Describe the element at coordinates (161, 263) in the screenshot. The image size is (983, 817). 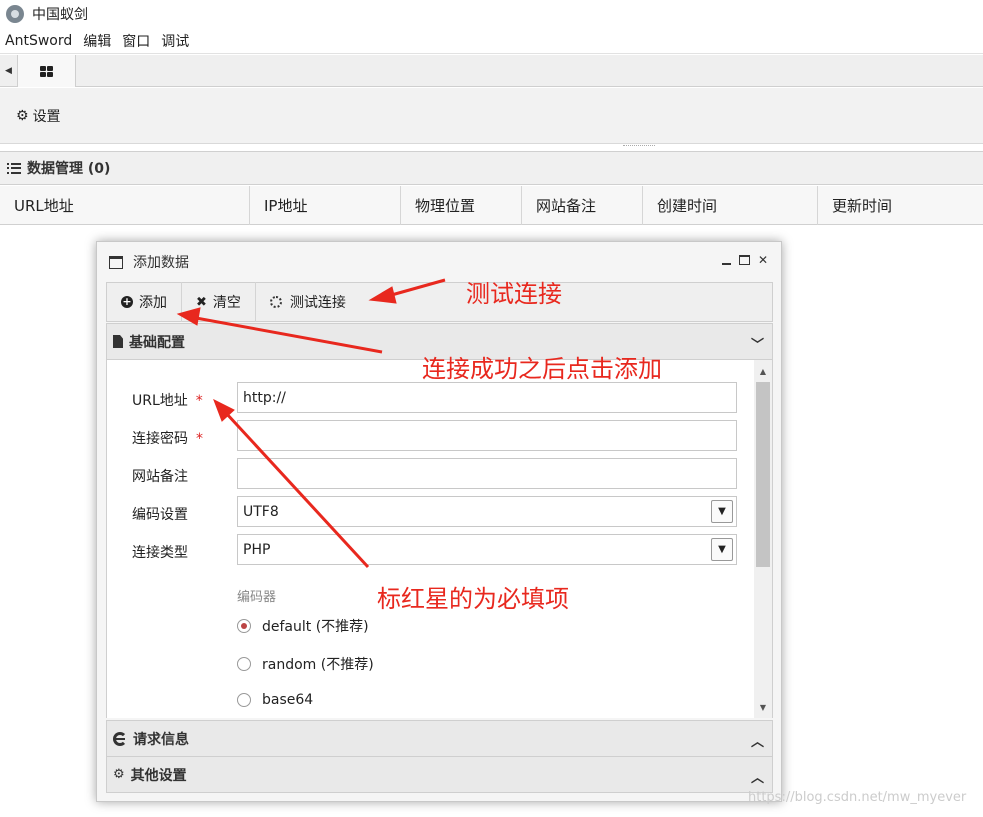
I see `dialog-title: 添加数据` at that location.